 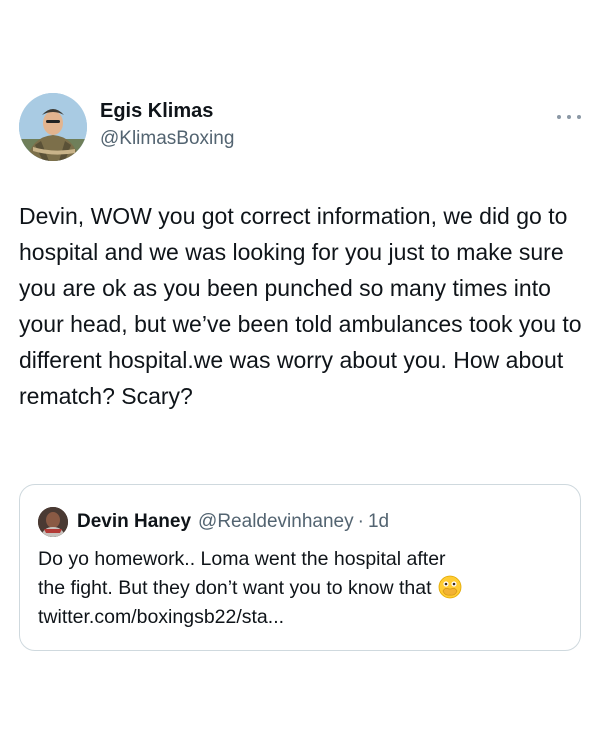 I want to click on author-row: Egis Klimas @KlimasBoxing, so click(x=300, y=127).